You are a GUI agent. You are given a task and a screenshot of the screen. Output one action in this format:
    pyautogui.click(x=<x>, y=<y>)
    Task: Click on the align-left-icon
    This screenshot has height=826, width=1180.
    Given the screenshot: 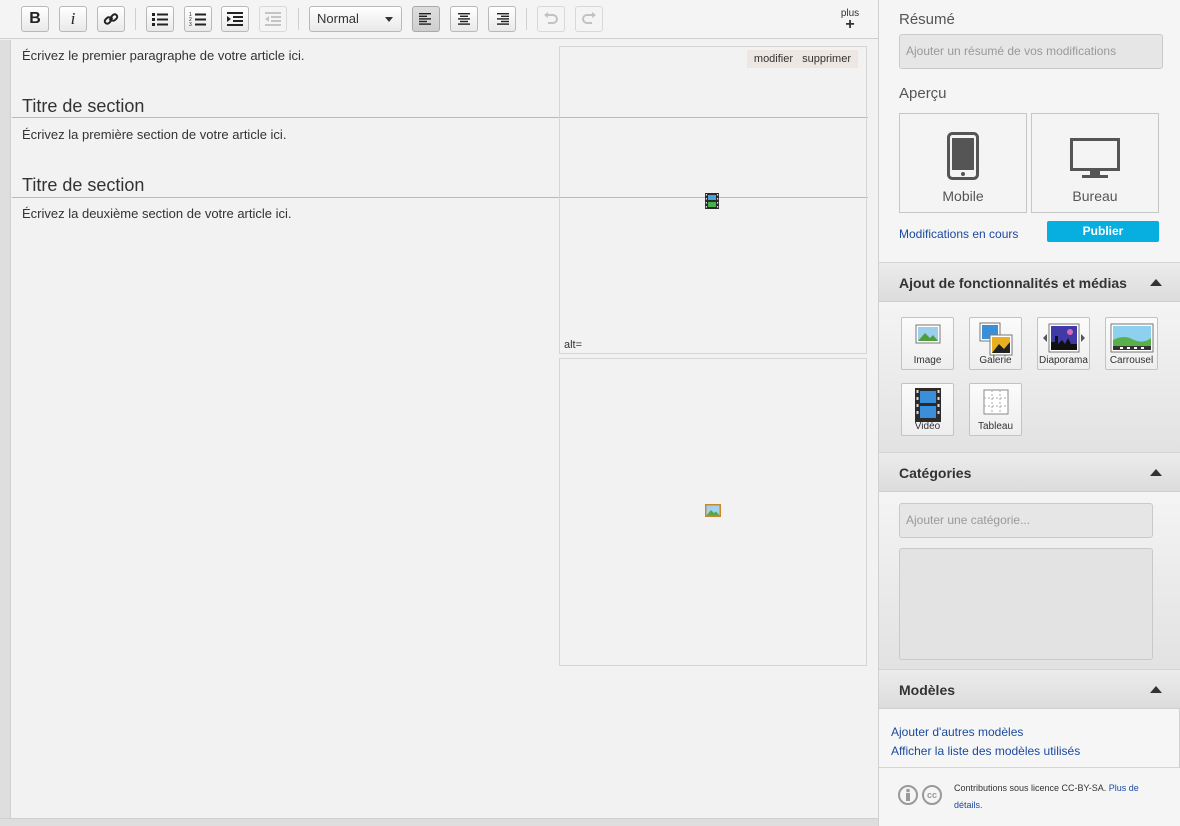 What is the action you would take?
    pyautogui.click(x=425, y=19)
    